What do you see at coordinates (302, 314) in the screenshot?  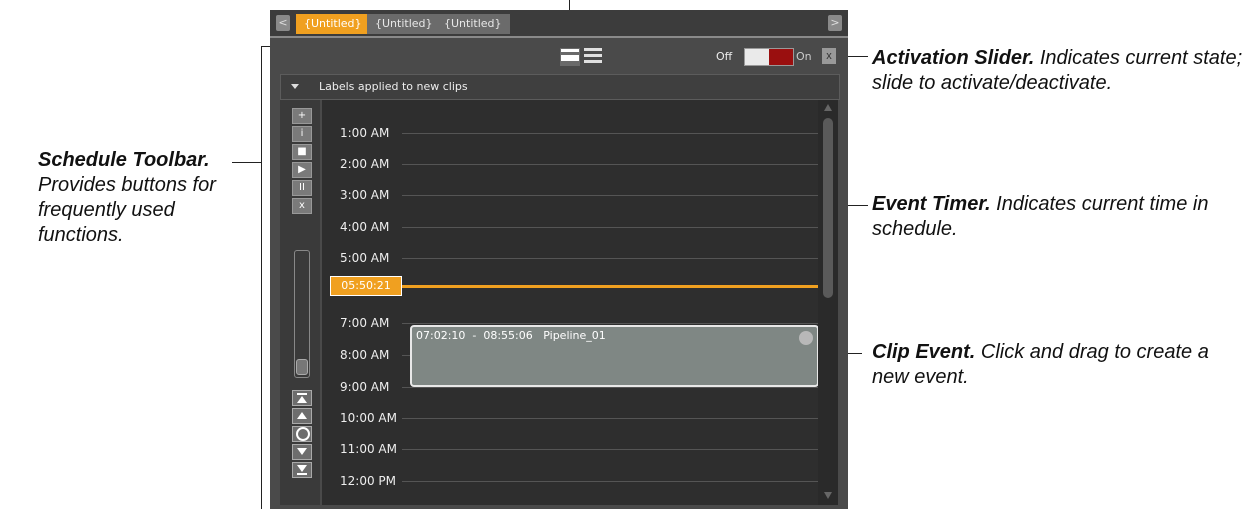 I see `zoom-slider` at bounding box center [302, 314].